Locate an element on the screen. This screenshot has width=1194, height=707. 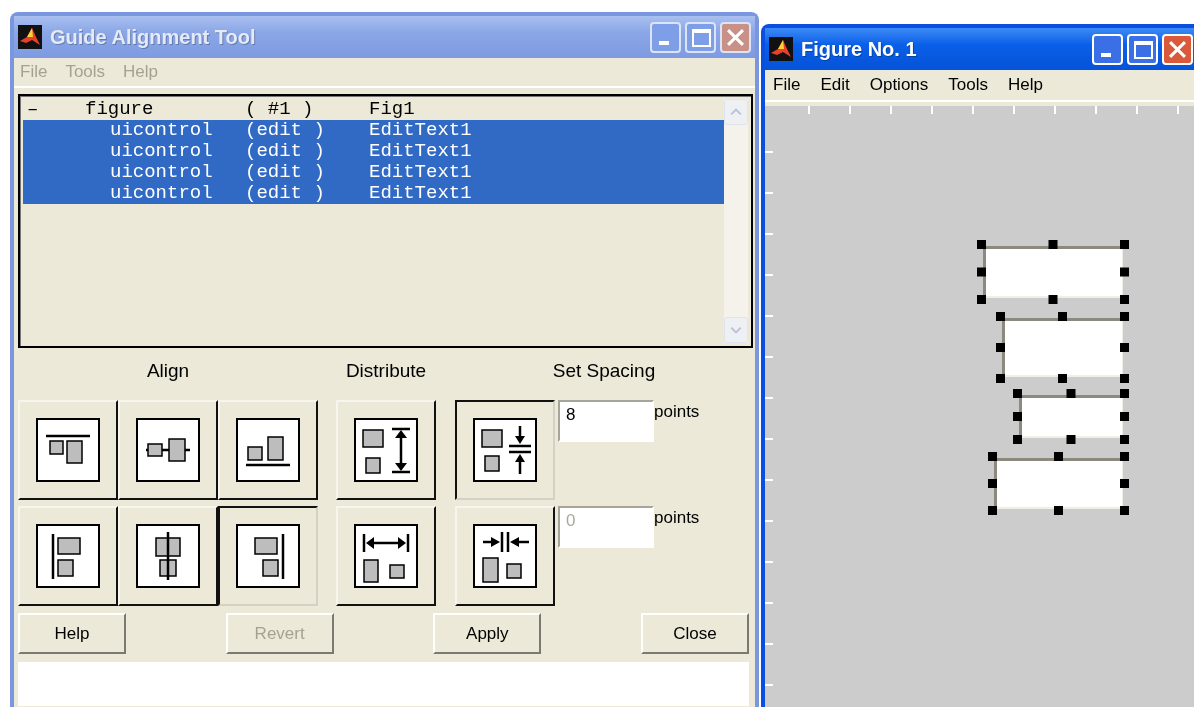
maximize-button is located at coordinates (700, 37).